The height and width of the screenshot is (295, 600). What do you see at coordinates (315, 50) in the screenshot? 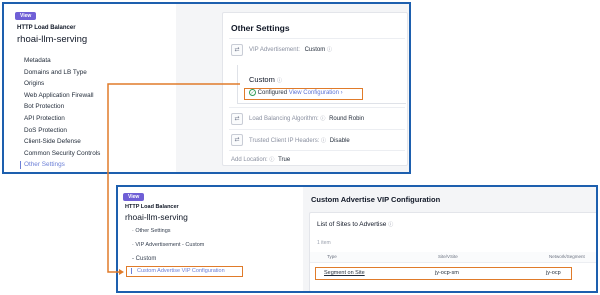
I see `vip-advertisement-value: Custom` at bounding box center [315, 50].